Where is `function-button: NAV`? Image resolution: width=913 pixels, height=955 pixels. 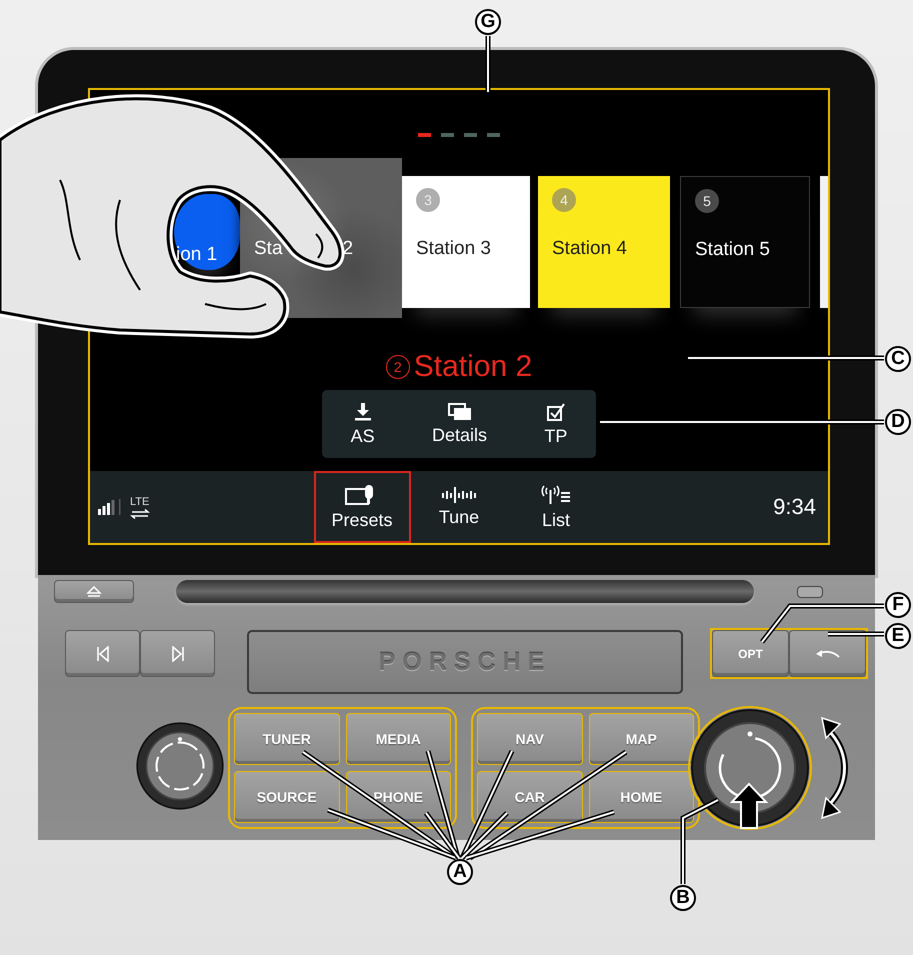 function-button: NAV is located at coordinates (529, 739).